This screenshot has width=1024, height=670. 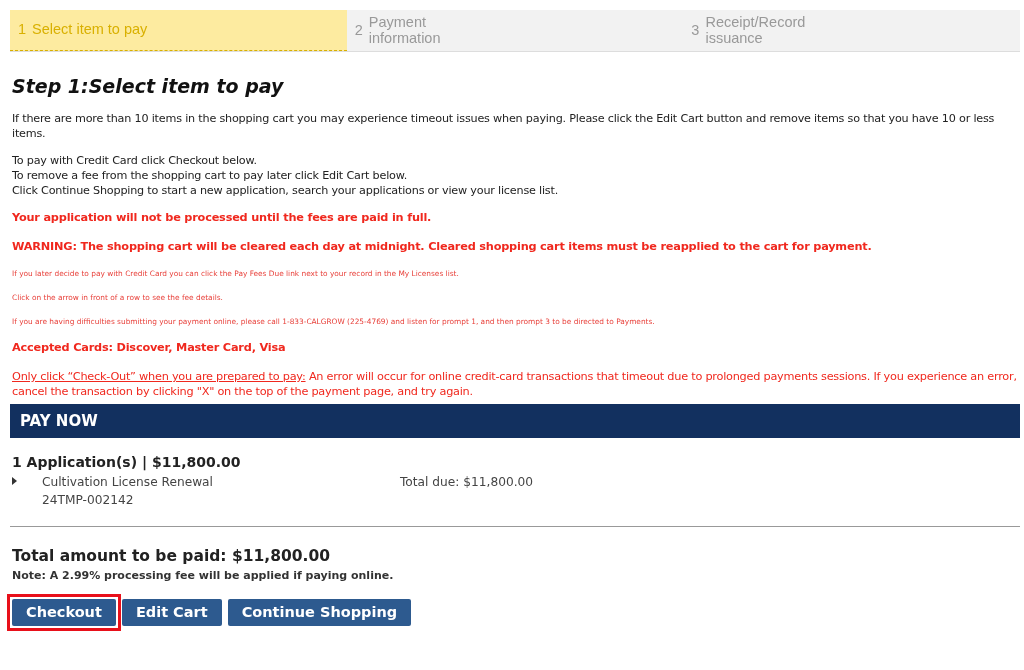 I want to click on page-title: Step 1:Select item to pay, so click(x=148, y=86).